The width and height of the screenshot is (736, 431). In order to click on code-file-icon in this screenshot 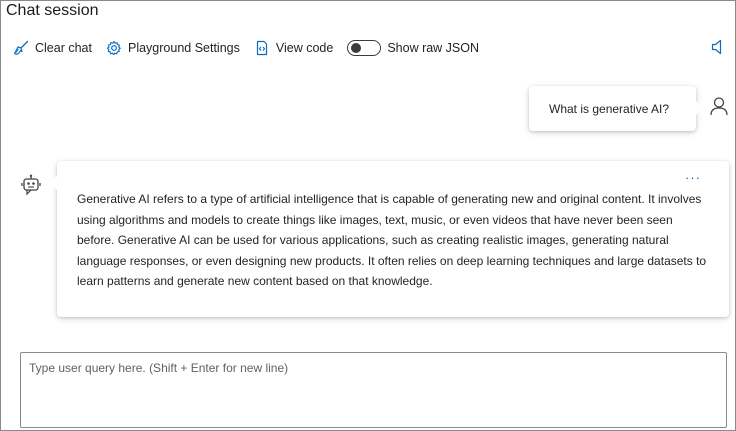, I will do `click(261, 48)`.